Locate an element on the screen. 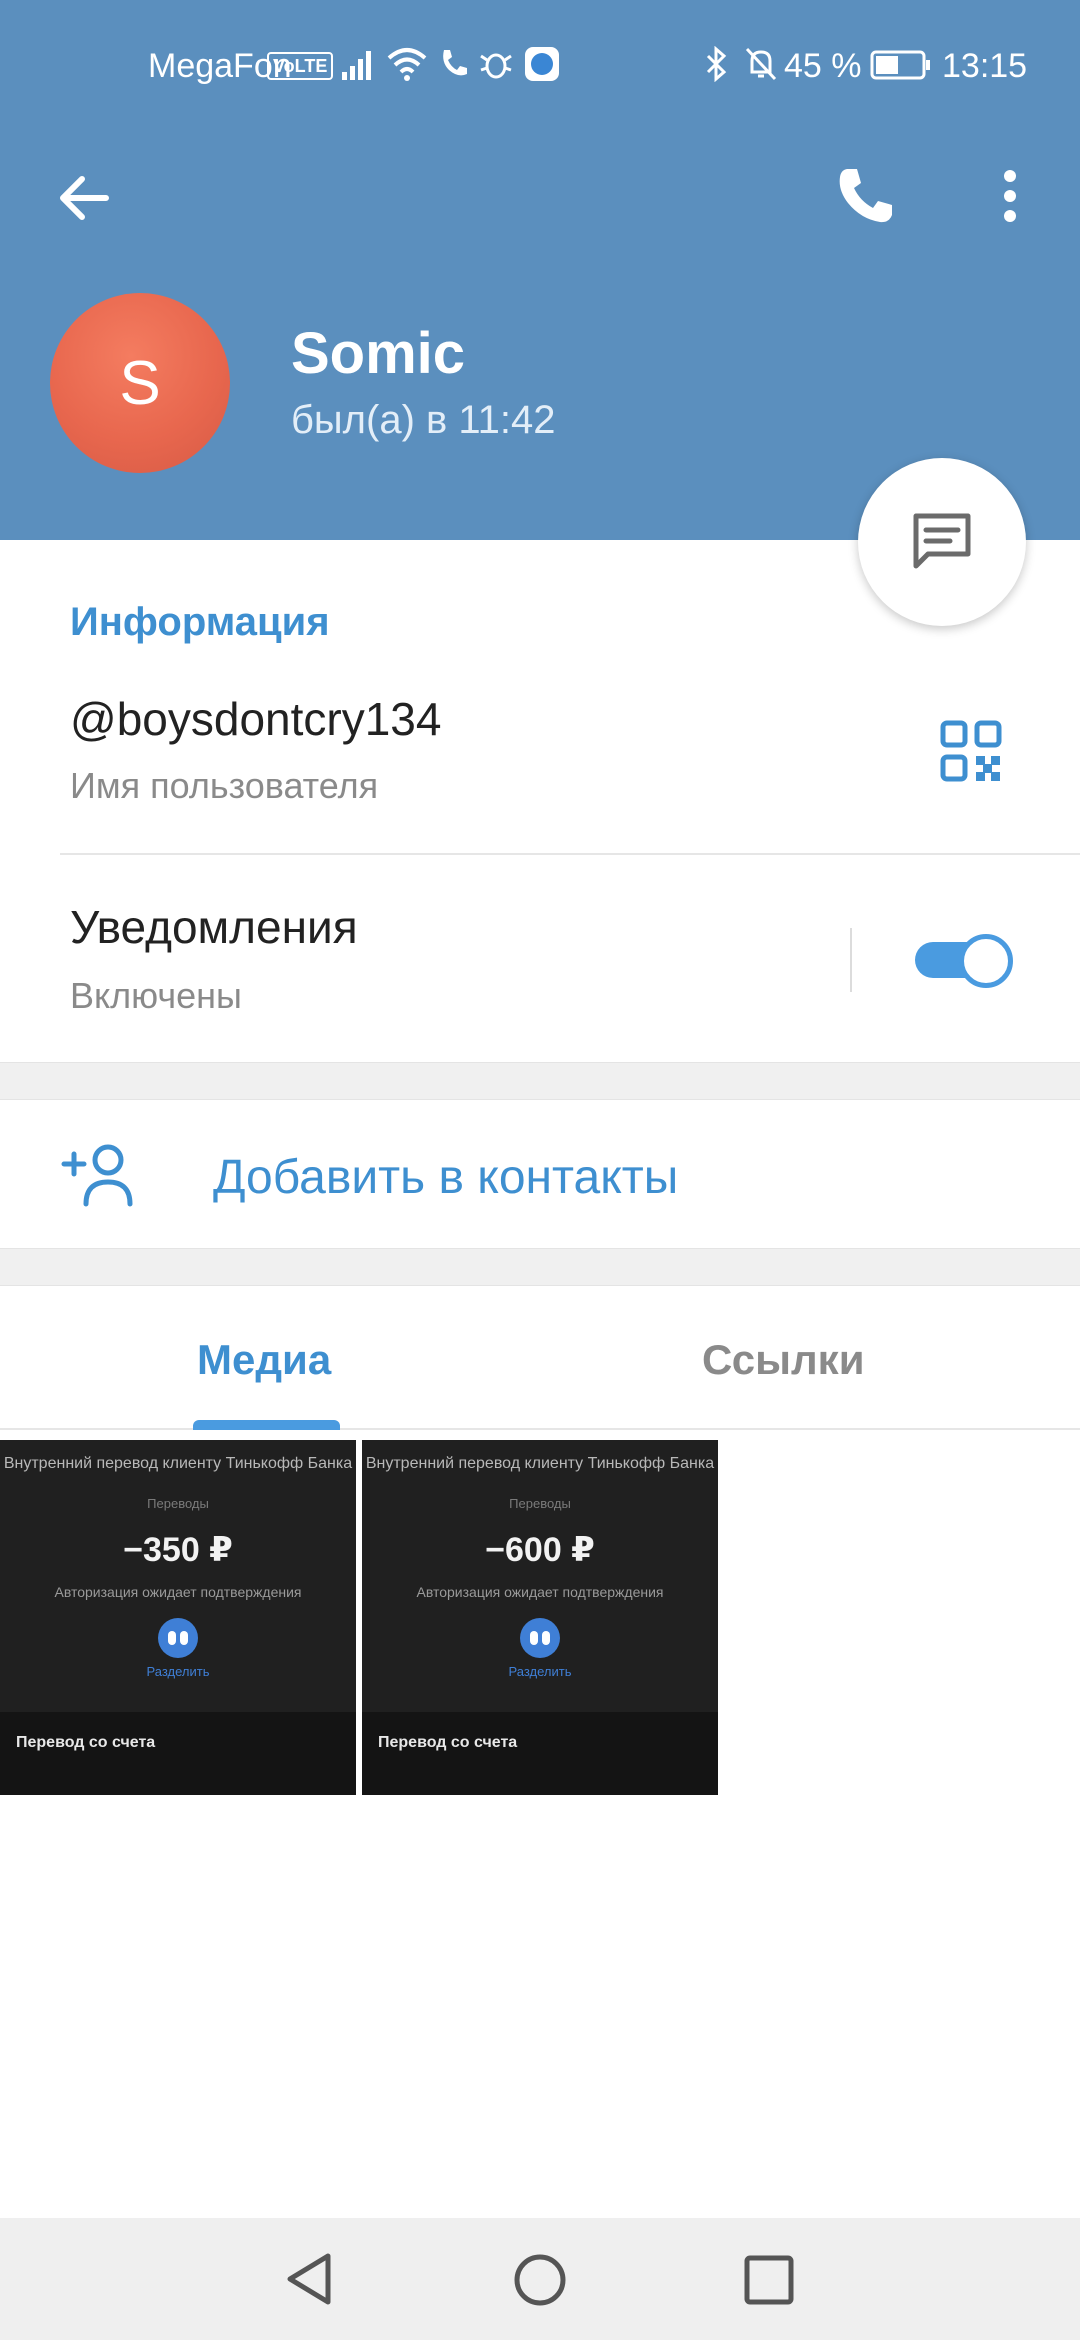 The height and width of the screenshot is (2340, 1080). signal-icon is located at coordinates (356, 65).